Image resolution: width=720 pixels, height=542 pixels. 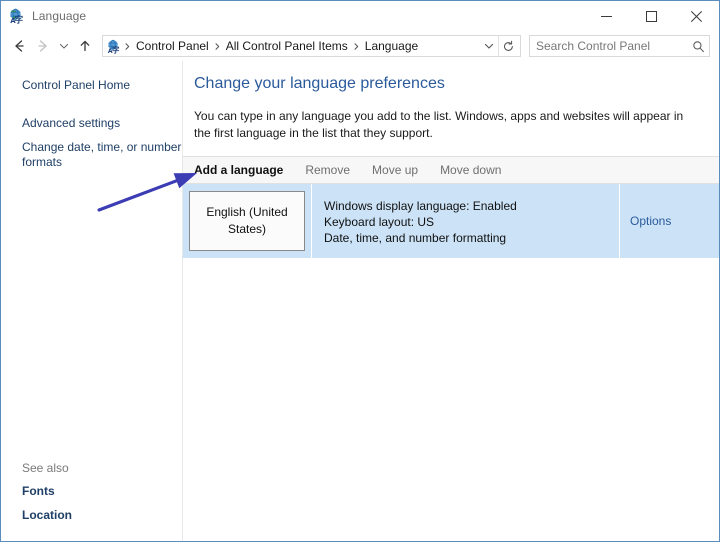 What do you see at coordinates (360, 16) in the screenshot?
I see `title-bar: A 字 Language` at bounding box center [360, 16].